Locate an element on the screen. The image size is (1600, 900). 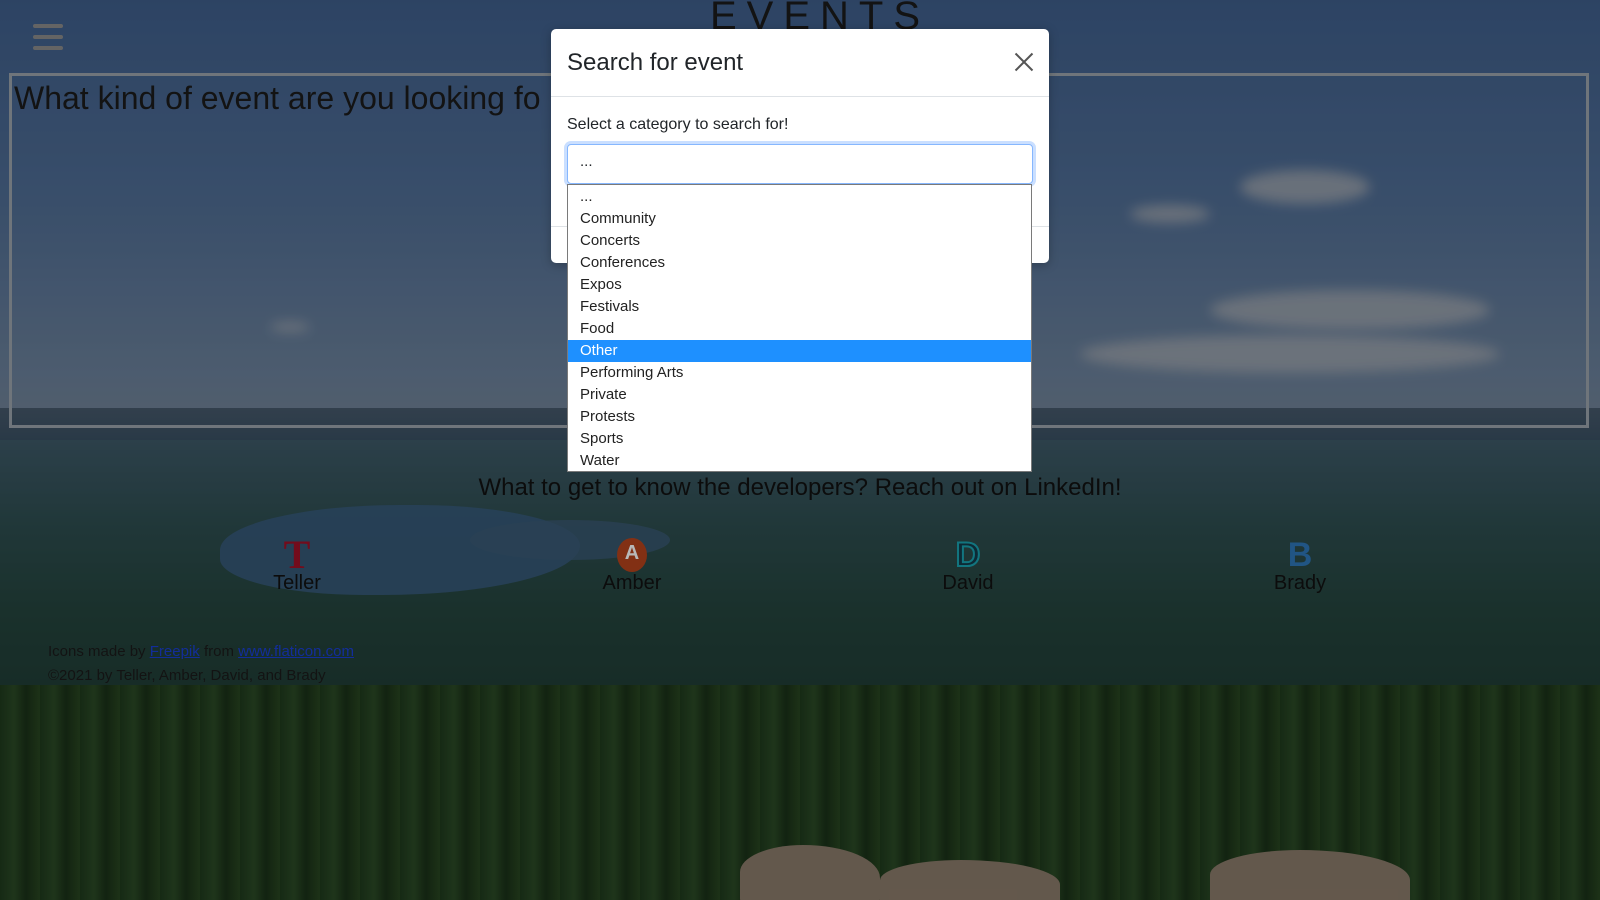
modal-header: Search for event is located at coordinates (800, 63).